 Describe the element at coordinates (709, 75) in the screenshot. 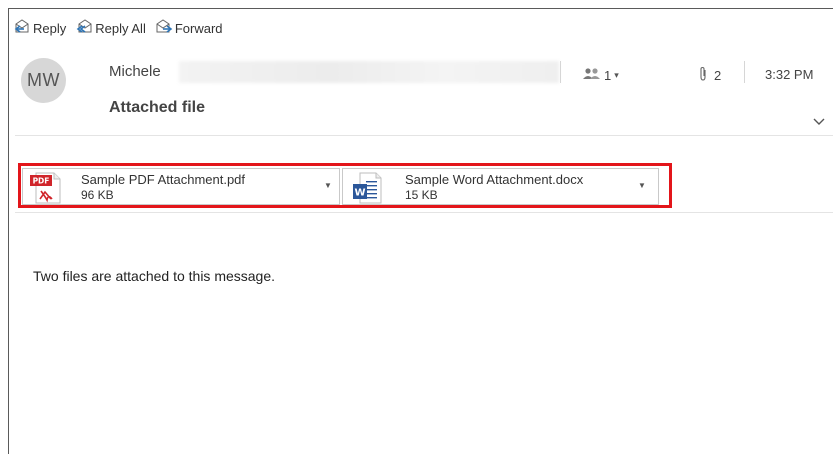

I see `attachment-count-indicator: 2` at that location.